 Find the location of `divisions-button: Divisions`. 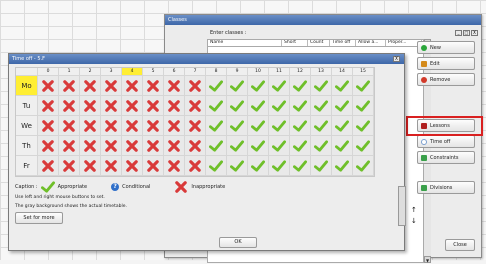

divisions-button: Divisions is located at coordinates (446, 187).